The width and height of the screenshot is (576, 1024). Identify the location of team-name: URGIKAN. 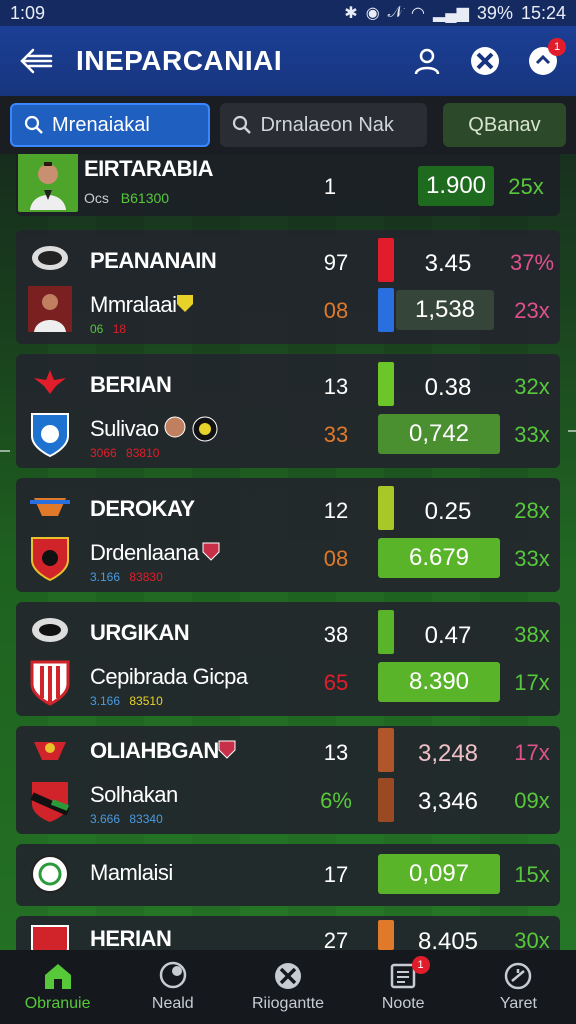
(140, 632).